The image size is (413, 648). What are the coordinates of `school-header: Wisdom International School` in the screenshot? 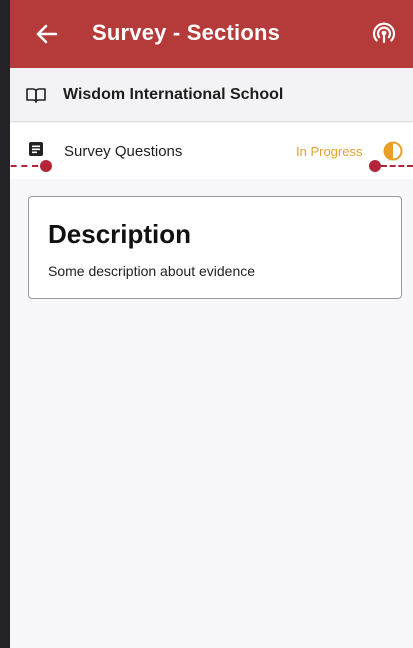 It's located at (211, 95).